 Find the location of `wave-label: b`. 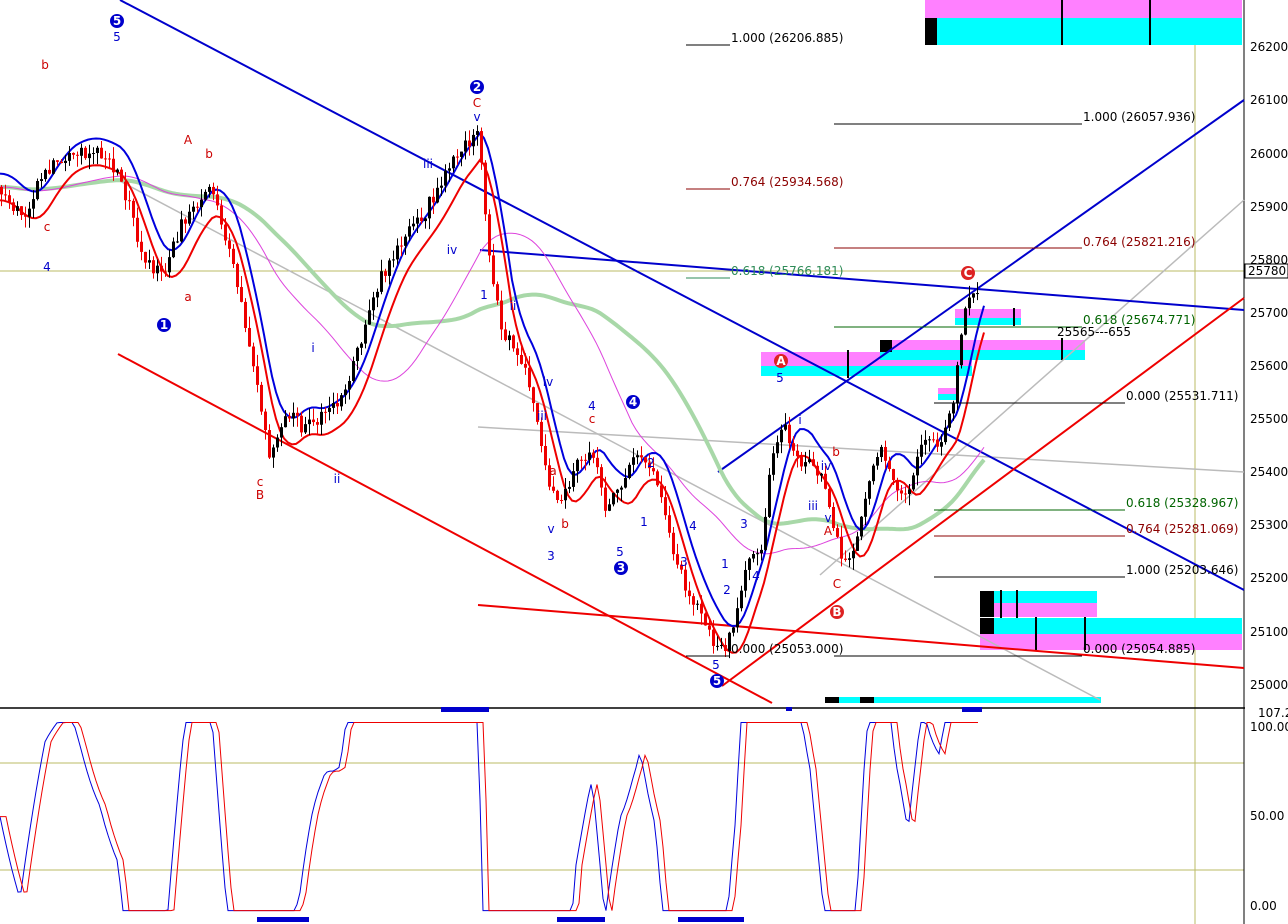

wave-label: b is located at coordinates (209, 154).